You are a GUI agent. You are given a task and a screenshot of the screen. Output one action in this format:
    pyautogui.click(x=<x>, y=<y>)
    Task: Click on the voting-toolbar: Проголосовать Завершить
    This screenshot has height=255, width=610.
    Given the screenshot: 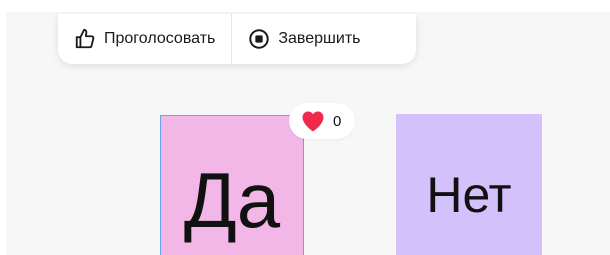 What is the action you would take?
    pyautogui.click(x=237, y=39)
    